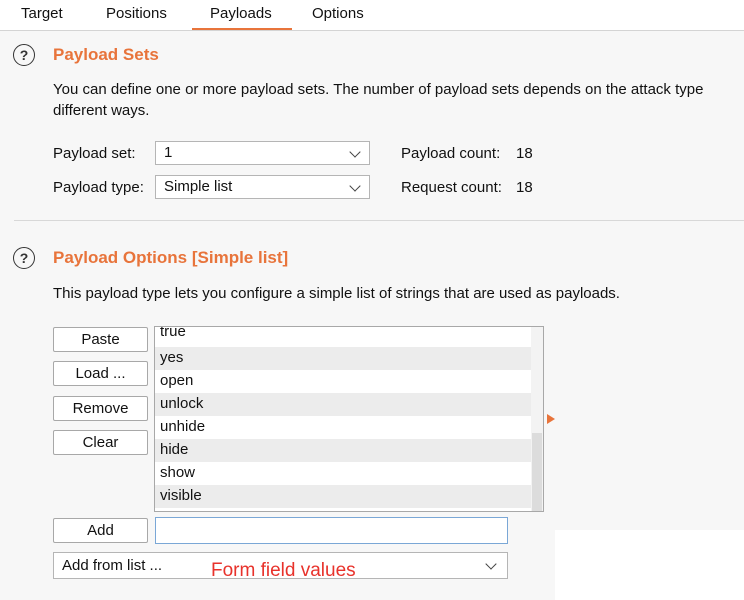 The height and width of the screenshot is (600, 744). I want to click on payload-count-label: Payload count:, so click(451, 153).